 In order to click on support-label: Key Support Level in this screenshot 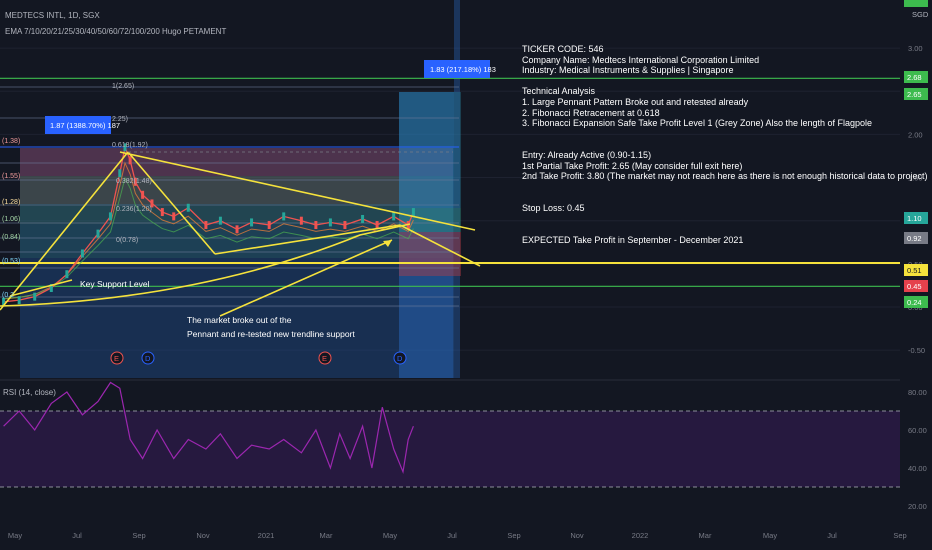, I will do `click(115, 284)`.